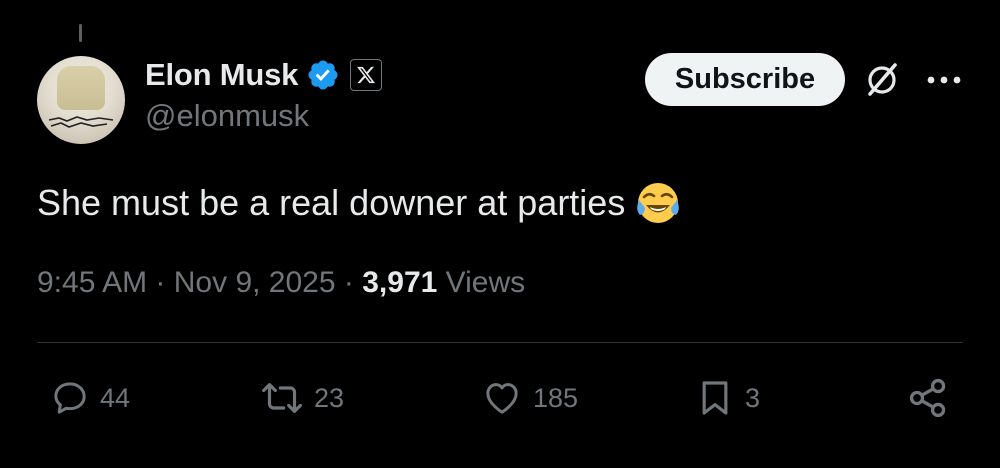  Describe the element at coordinates (529, 398) in the screenshot. I see `like-button: 185` at that location.